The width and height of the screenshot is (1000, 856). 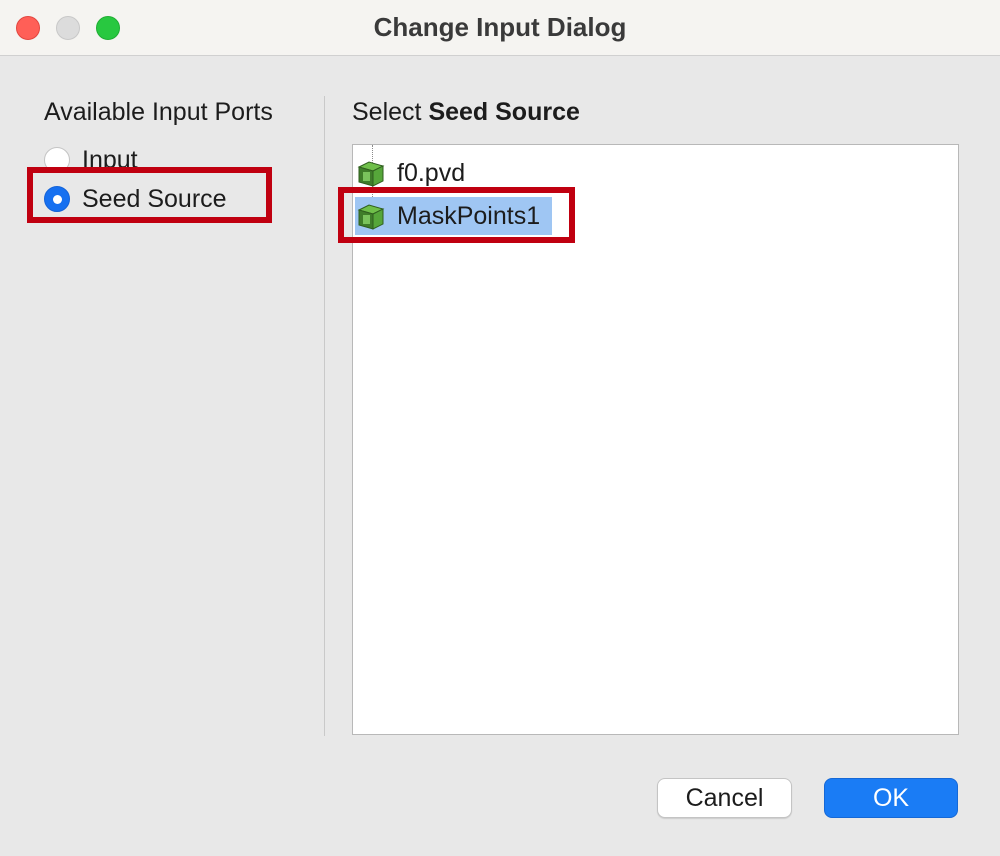 I want to click on select-source-heading: Select Seed Source, so click(x=466, y=112).